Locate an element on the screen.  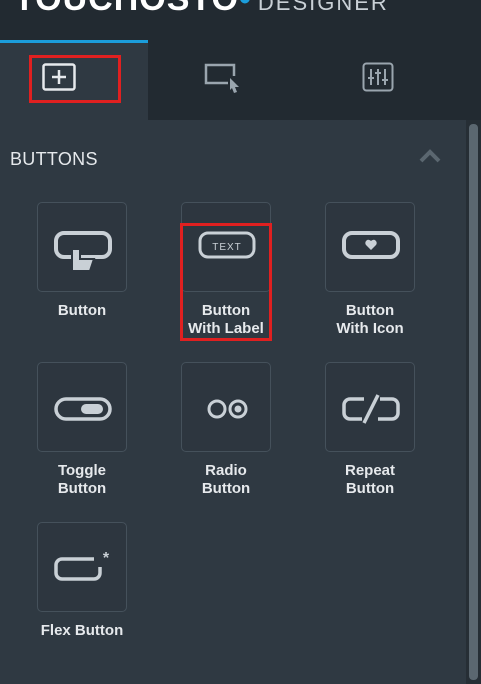
repeat-button-label: Repeat Button is located at coordinates (370, 479).